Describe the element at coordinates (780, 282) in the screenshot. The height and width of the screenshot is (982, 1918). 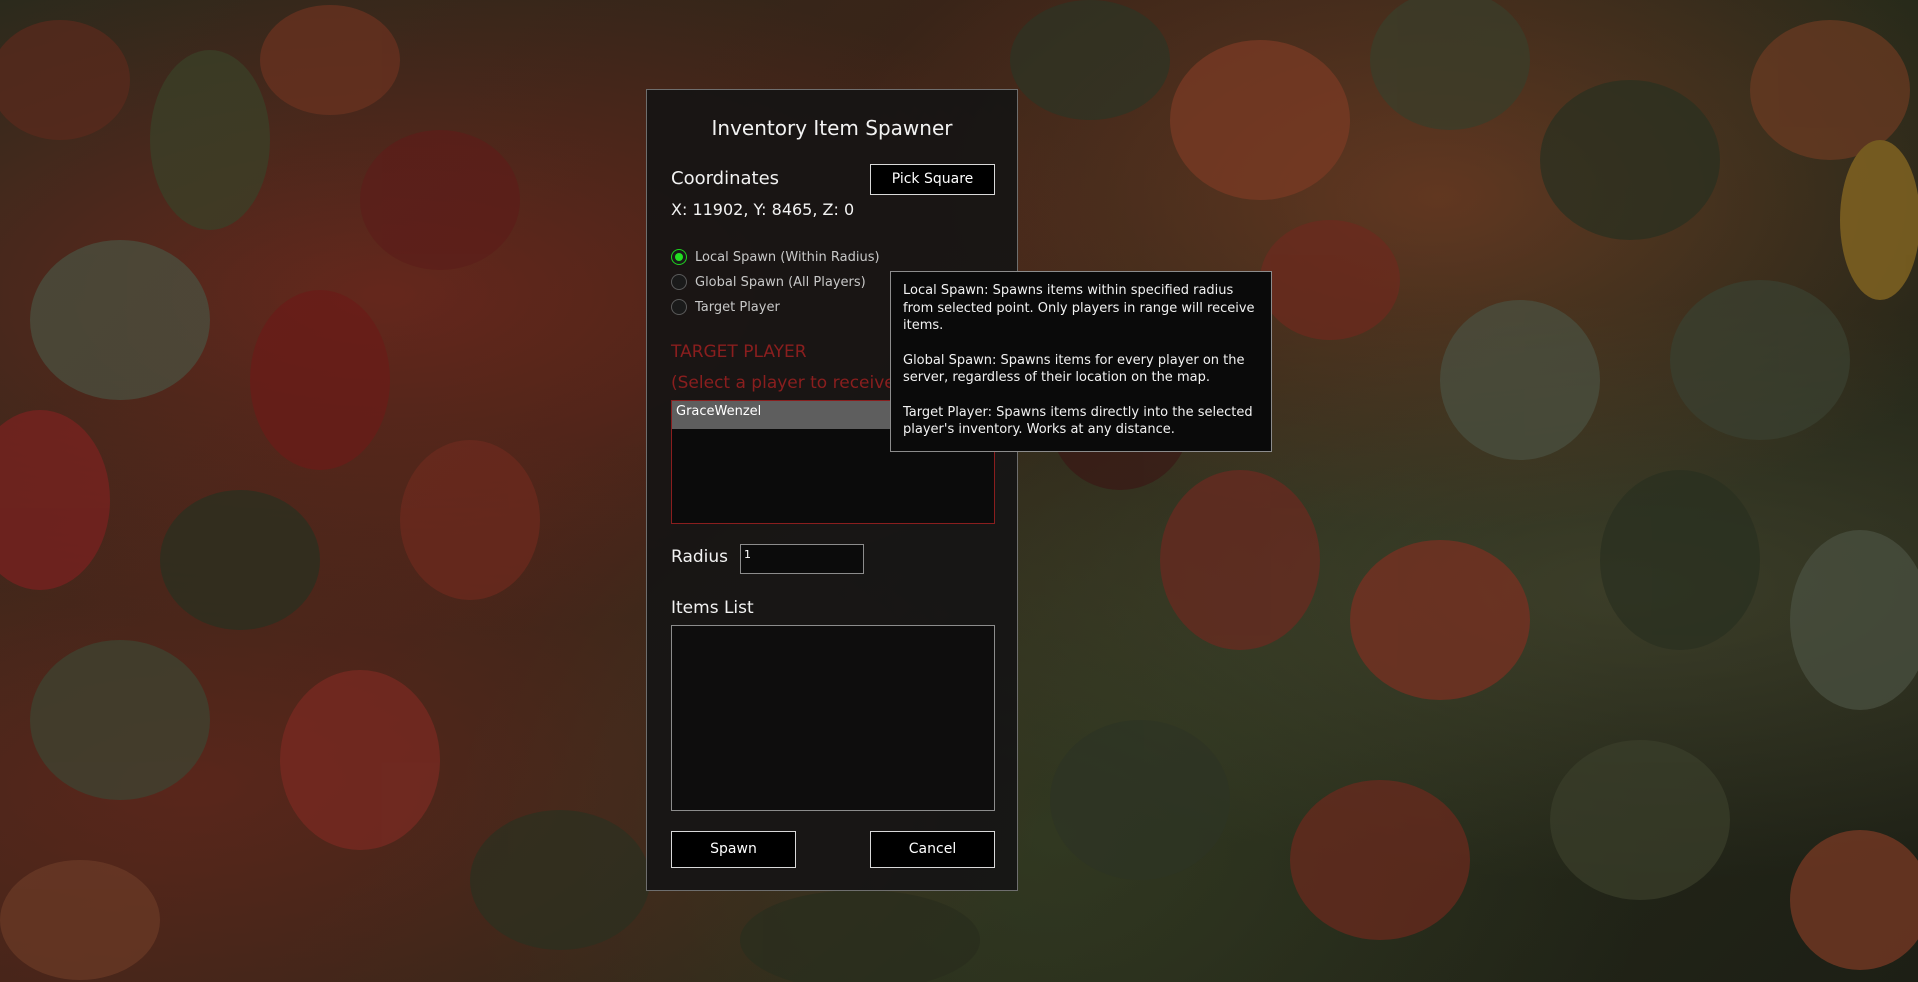
I see `radio-label: Global Spawn (All Players)` at that location.